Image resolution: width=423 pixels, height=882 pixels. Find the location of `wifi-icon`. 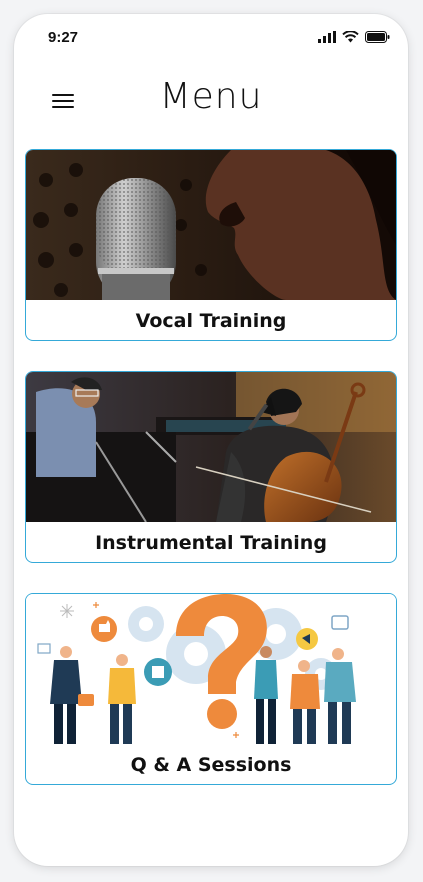

wifi-icon is located at coordinates (350, 37).